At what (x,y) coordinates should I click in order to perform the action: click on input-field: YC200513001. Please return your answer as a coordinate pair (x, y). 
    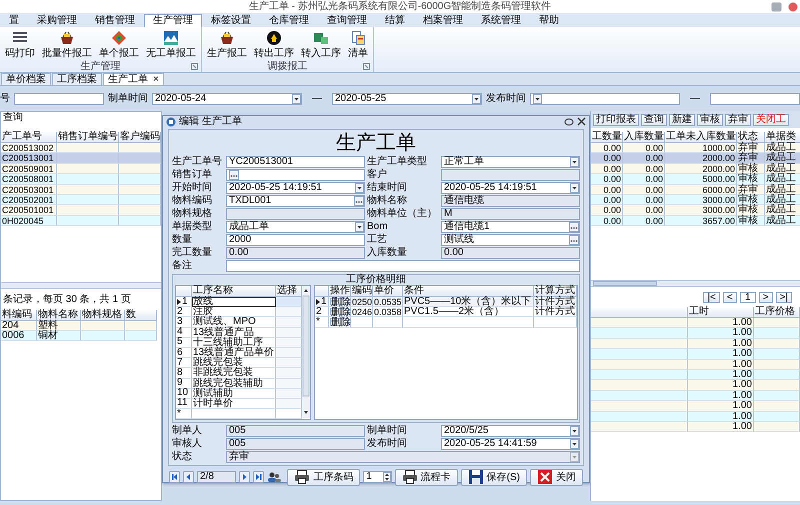
    Looking at the image, I should click on (295, 162).